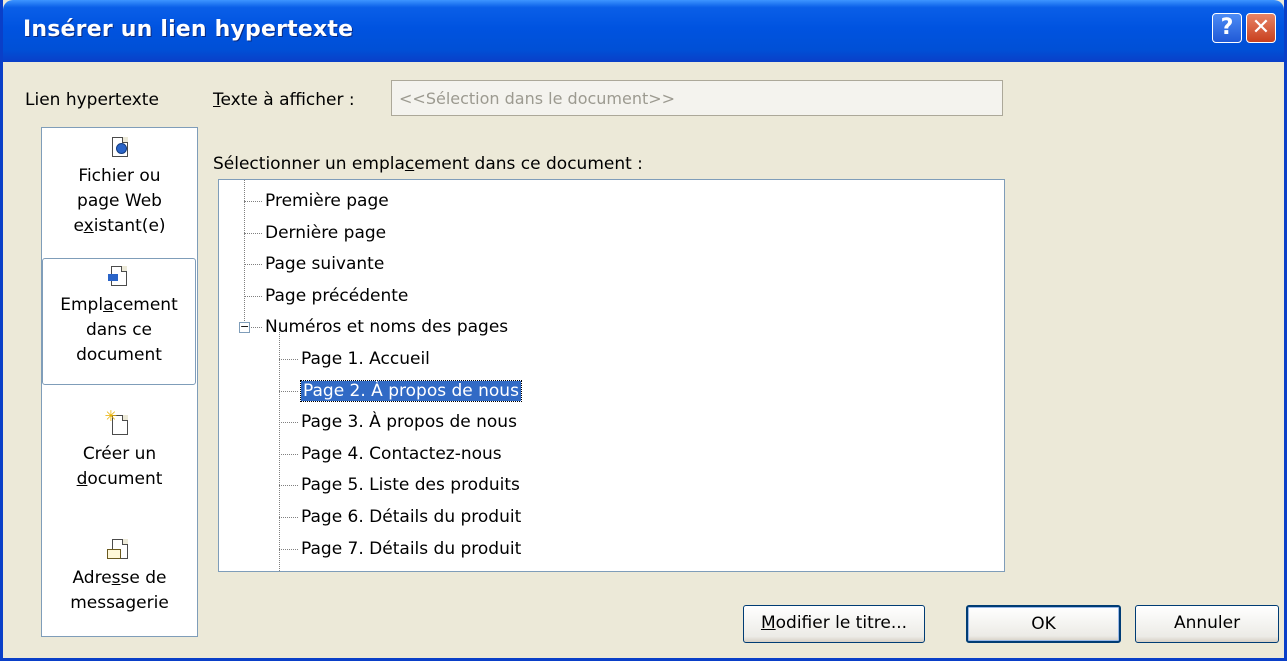 The width and height of the screenshot is (1287, 661). What do you see at coordinates (119, 187) in the screenshot?
I see `place-existing-file: Fichier ou page Web existant(e)` at bounding box center [119, 187].